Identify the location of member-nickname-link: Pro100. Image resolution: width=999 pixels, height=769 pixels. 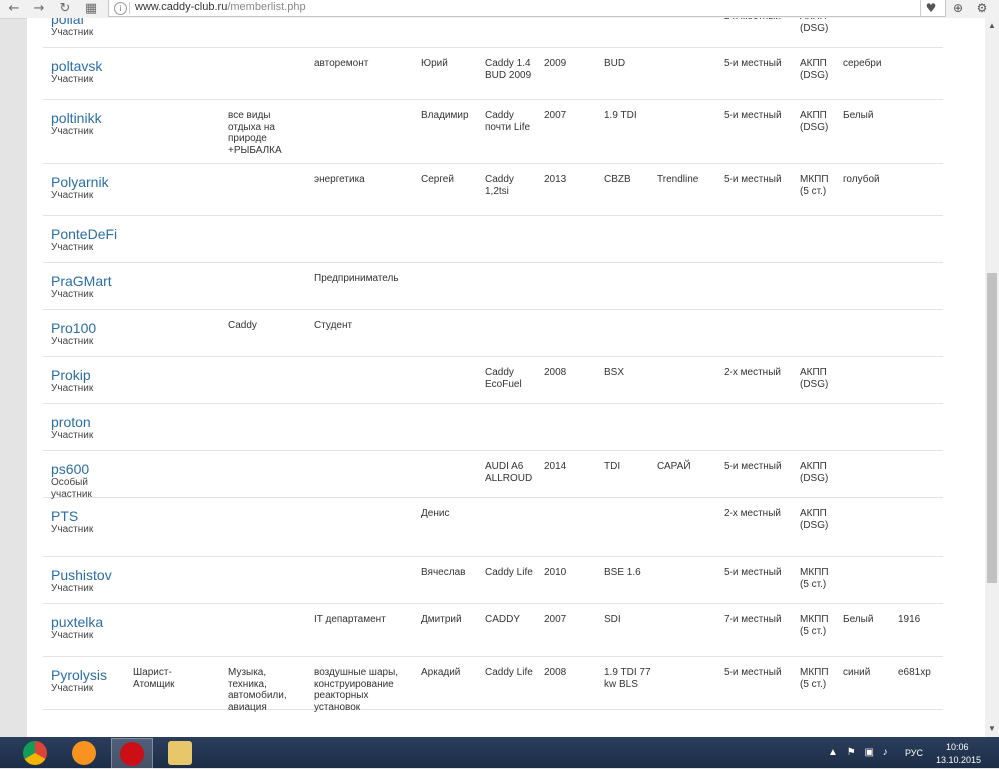
(73, 328).